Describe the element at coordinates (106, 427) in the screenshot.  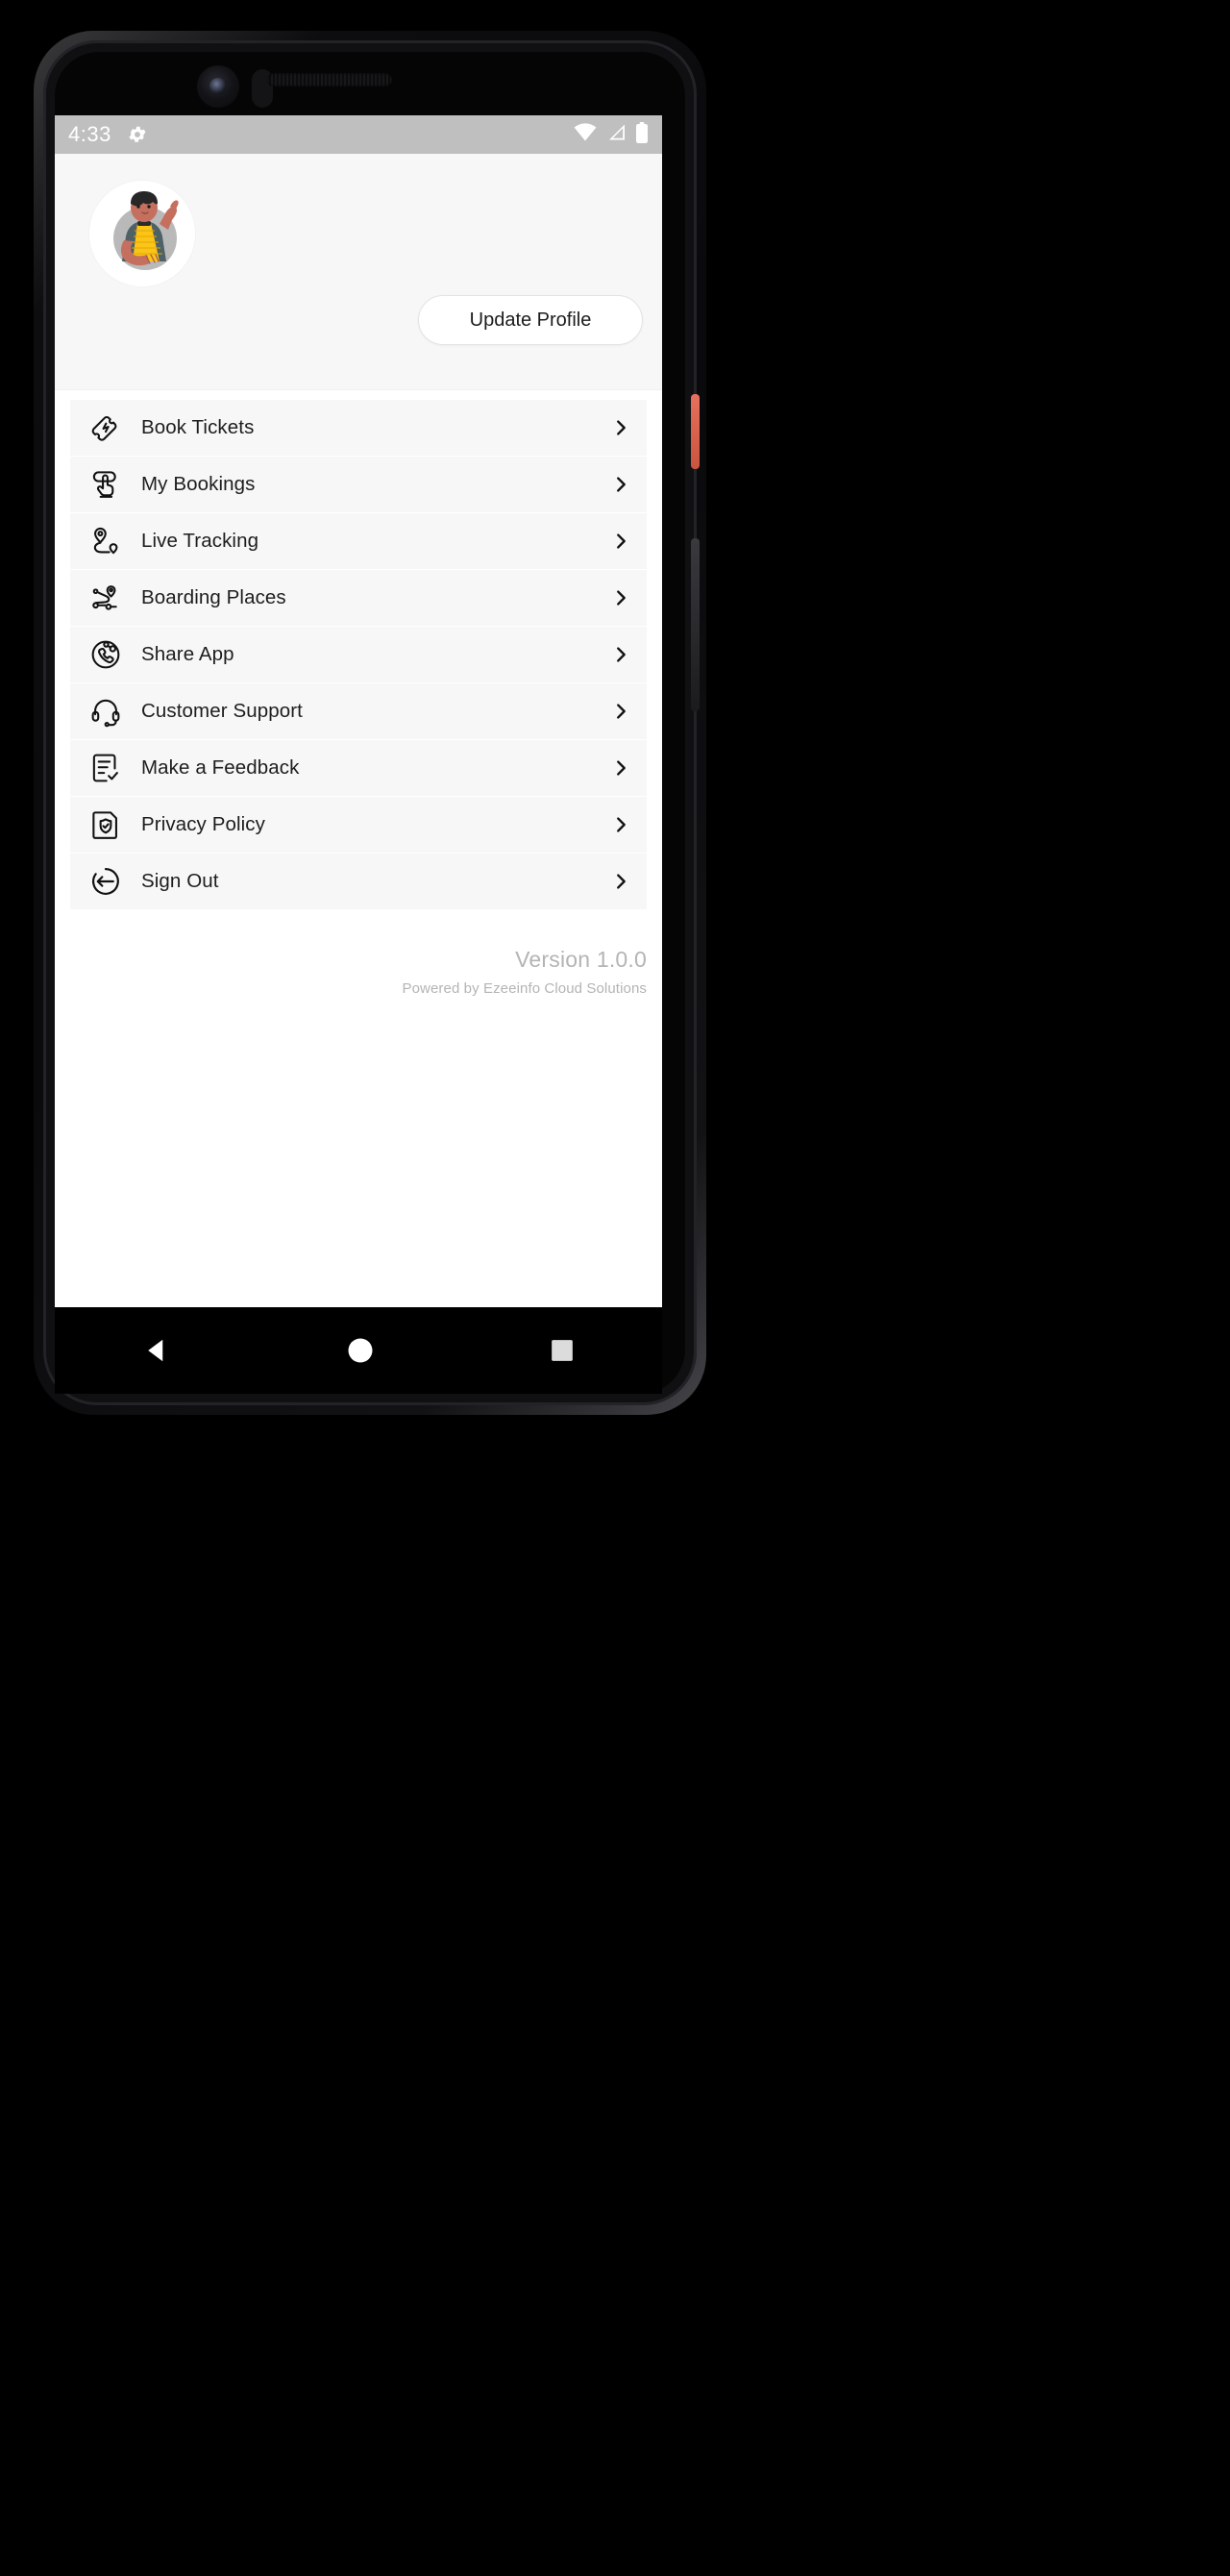
I see `ticket-icon` at that location.